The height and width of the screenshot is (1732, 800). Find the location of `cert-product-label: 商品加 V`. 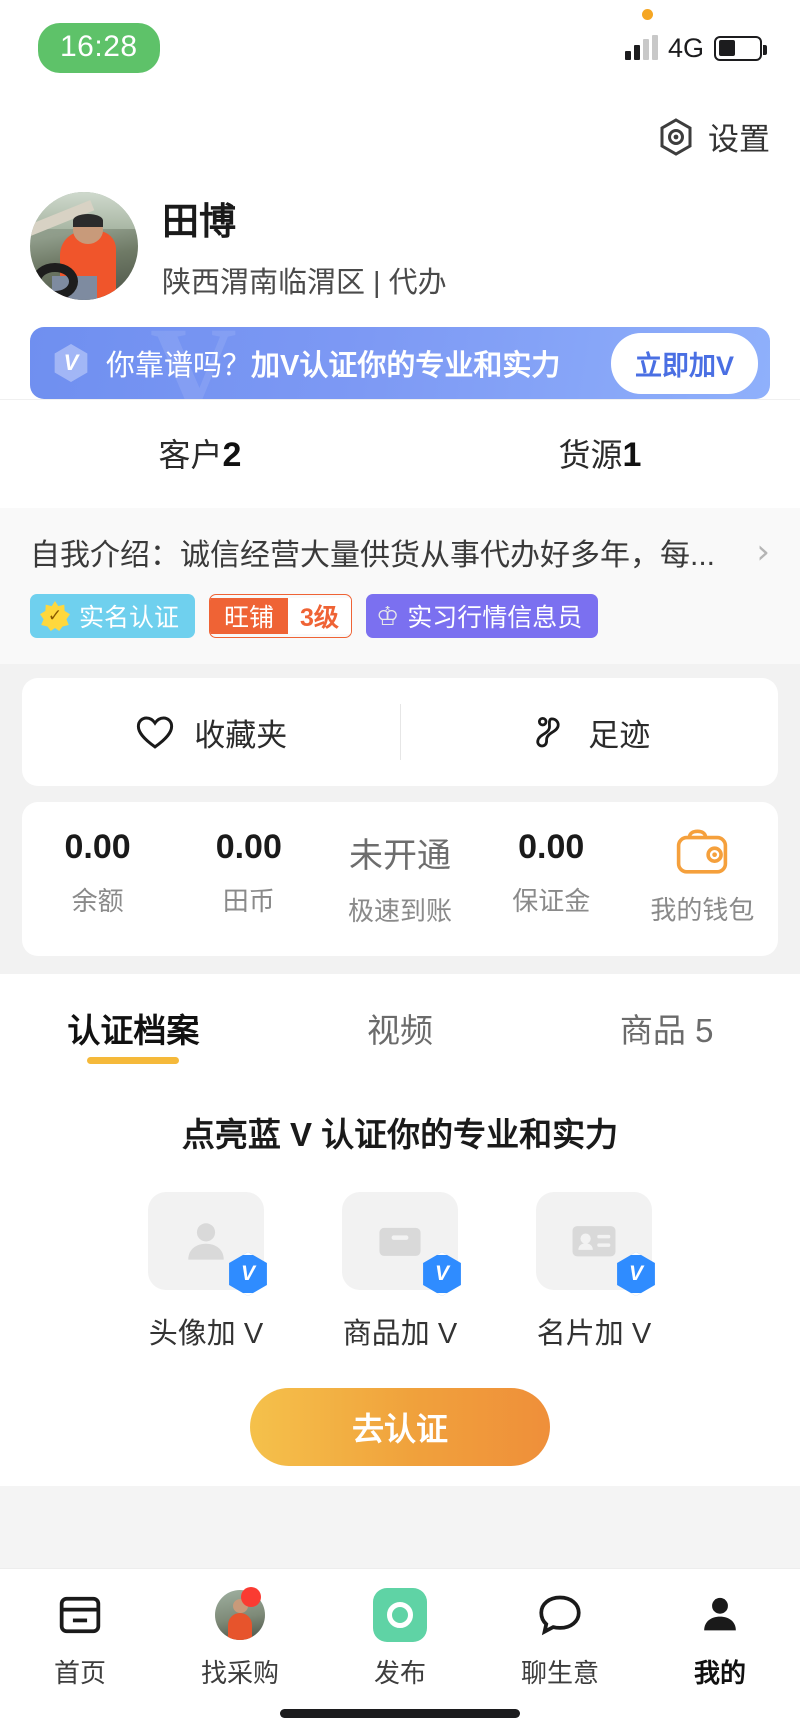

cert-product-label: 商品加 V is located at coordinates (400, 1334).